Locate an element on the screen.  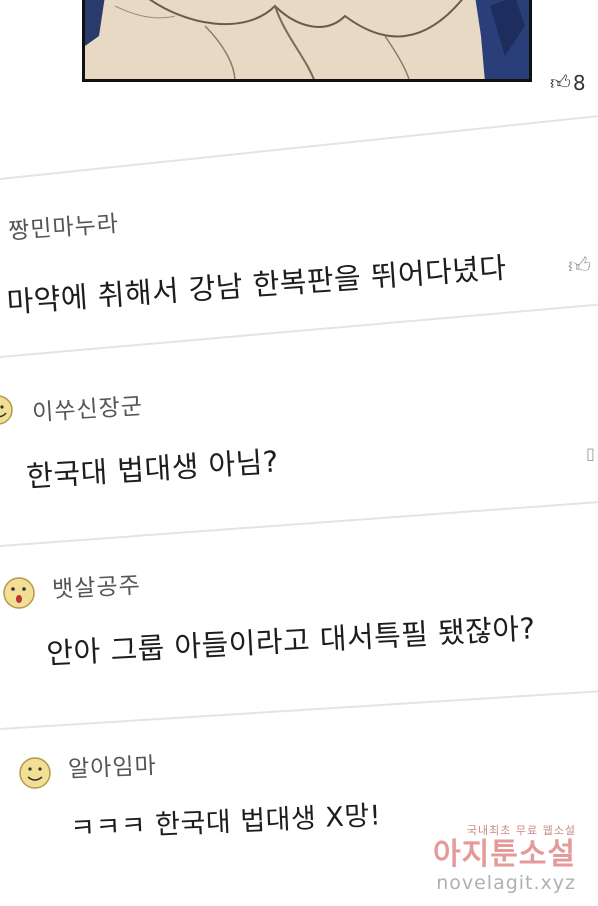
watermark-url: novelagit.xyz is located at coordinates (506, 883).